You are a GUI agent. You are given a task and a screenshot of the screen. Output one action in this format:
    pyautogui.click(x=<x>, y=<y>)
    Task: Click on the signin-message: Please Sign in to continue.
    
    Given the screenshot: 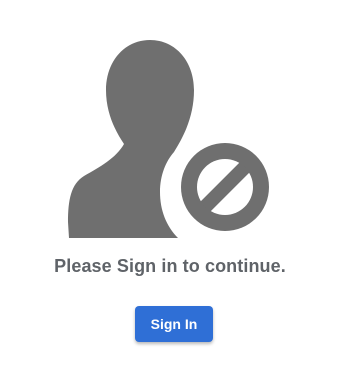 What is the action you would take?
    pyautogui.click(x=170, y=266)
    